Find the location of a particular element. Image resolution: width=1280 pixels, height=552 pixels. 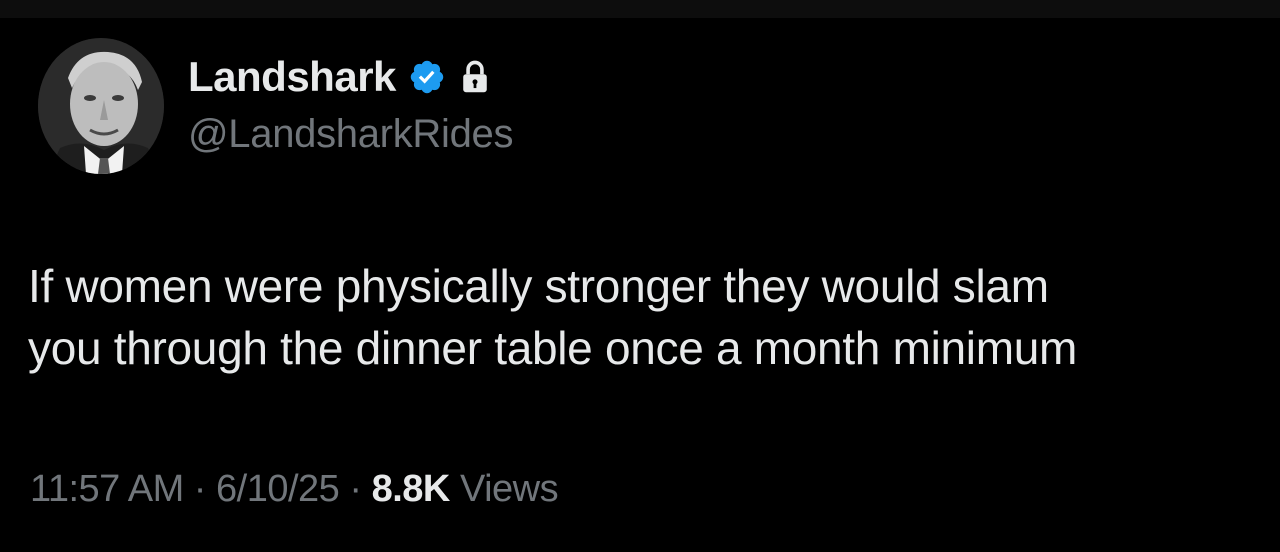

author-name-row: Landshark is located at coordinates (340, 77).